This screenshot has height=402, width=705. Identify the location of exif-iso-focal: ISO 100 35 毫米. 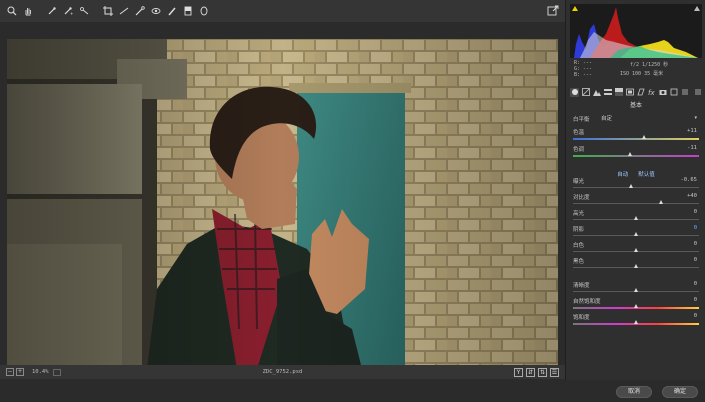
(642, 74).